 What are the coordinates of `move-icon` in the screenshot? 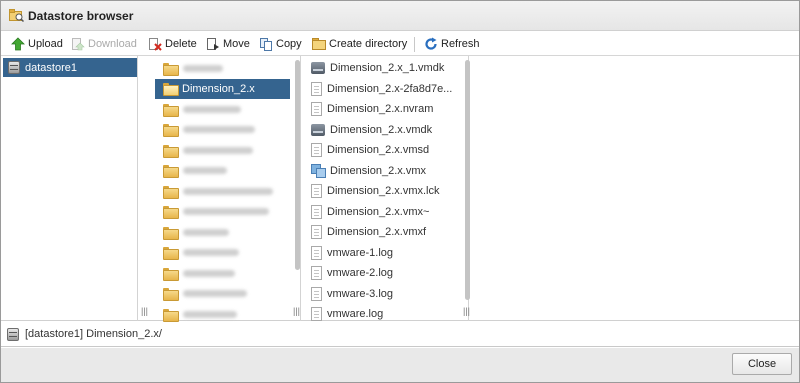 It's located at (213, 44).